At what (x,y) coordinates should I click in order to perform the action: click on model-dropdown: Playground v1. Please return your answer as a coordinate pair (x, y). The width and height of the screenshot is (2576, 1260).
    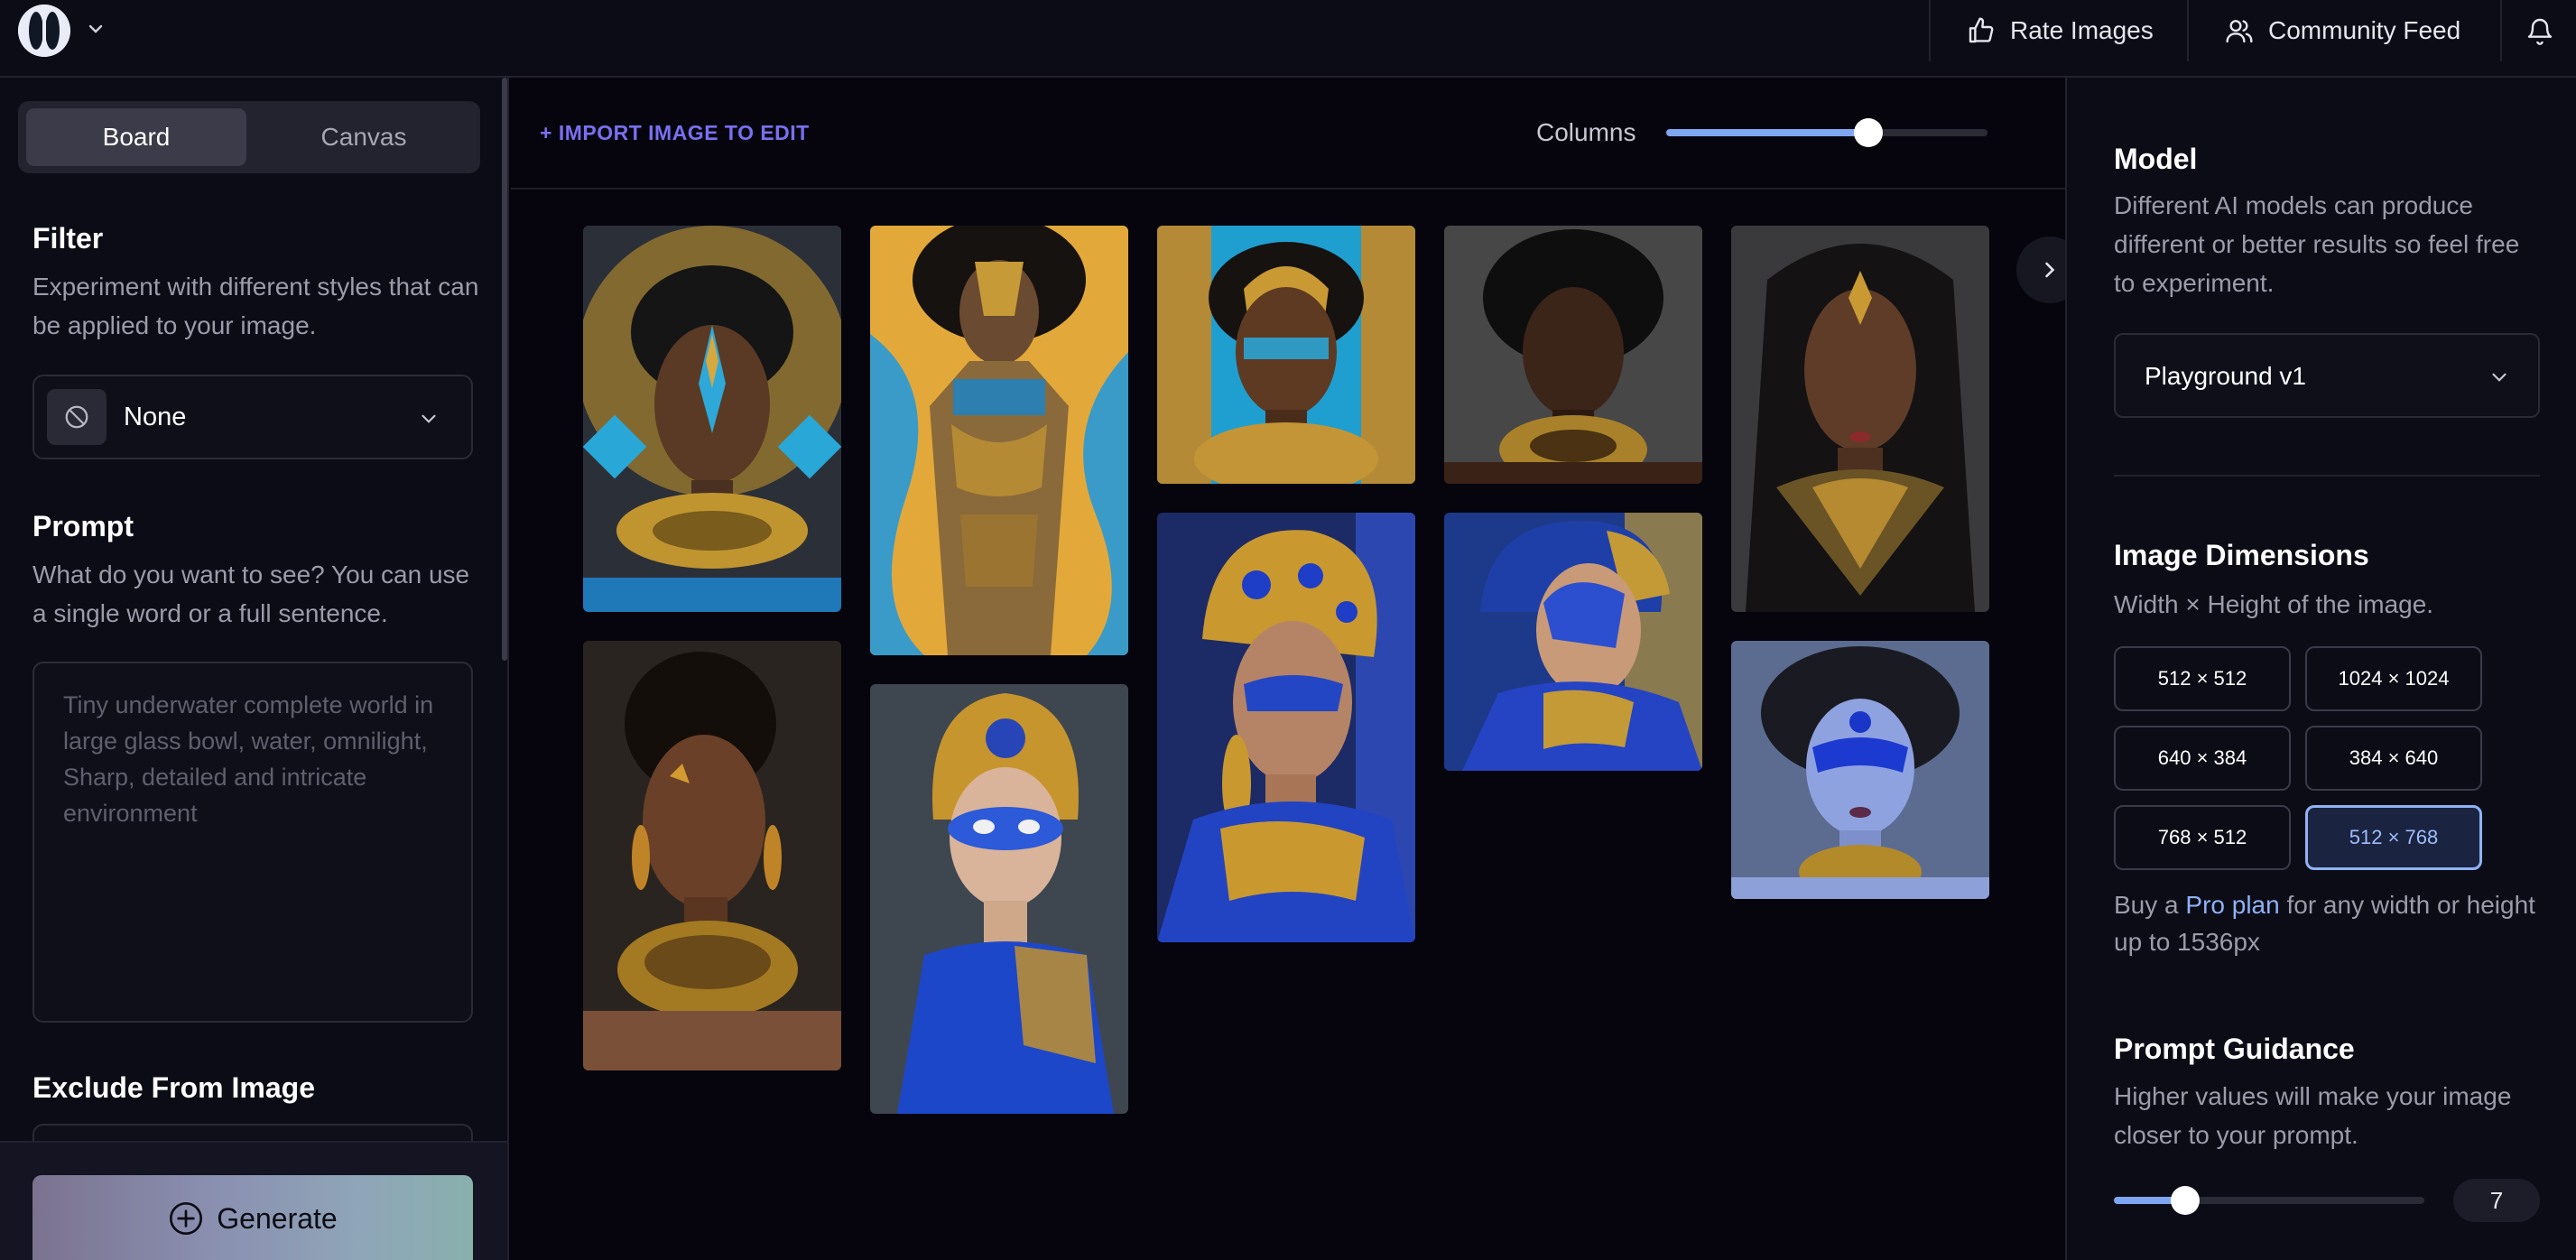
    Looking at the image, I should click on (2327, 375).